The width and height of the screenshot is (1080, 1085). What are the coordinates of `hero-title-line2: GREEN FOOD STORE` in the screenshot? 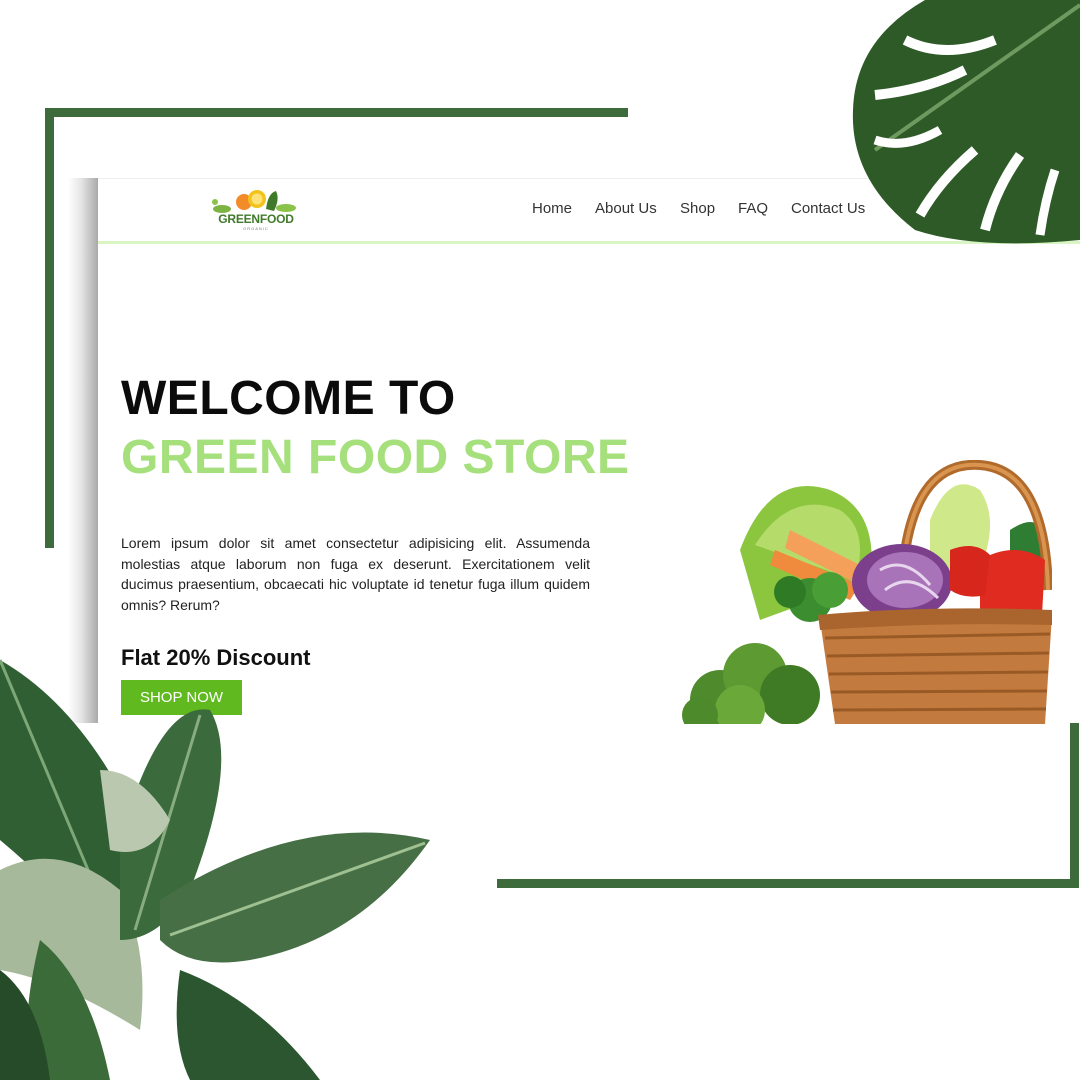 It's located at (375, 457).